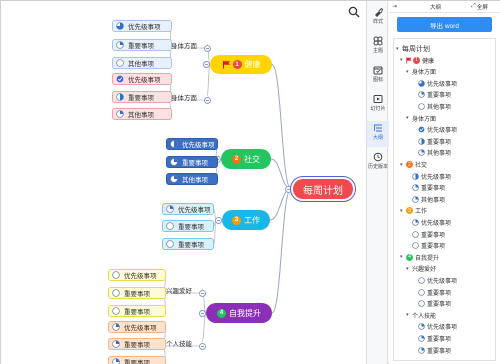  Describe the element at coordinates (433, 200) in the screenshot. I see `outline-label: 其他事项` at that location.